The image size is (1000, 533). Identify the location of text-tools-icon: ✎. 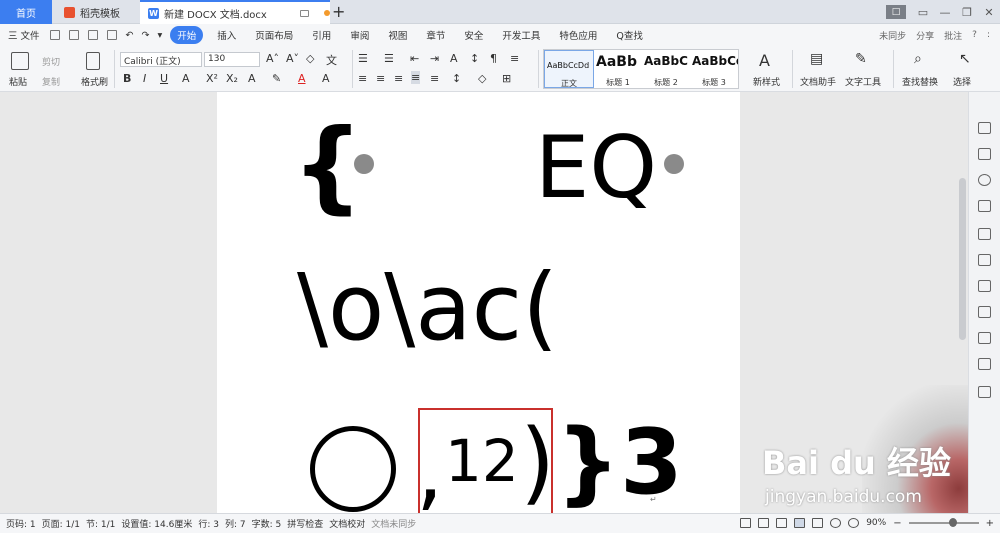
(861, 59).